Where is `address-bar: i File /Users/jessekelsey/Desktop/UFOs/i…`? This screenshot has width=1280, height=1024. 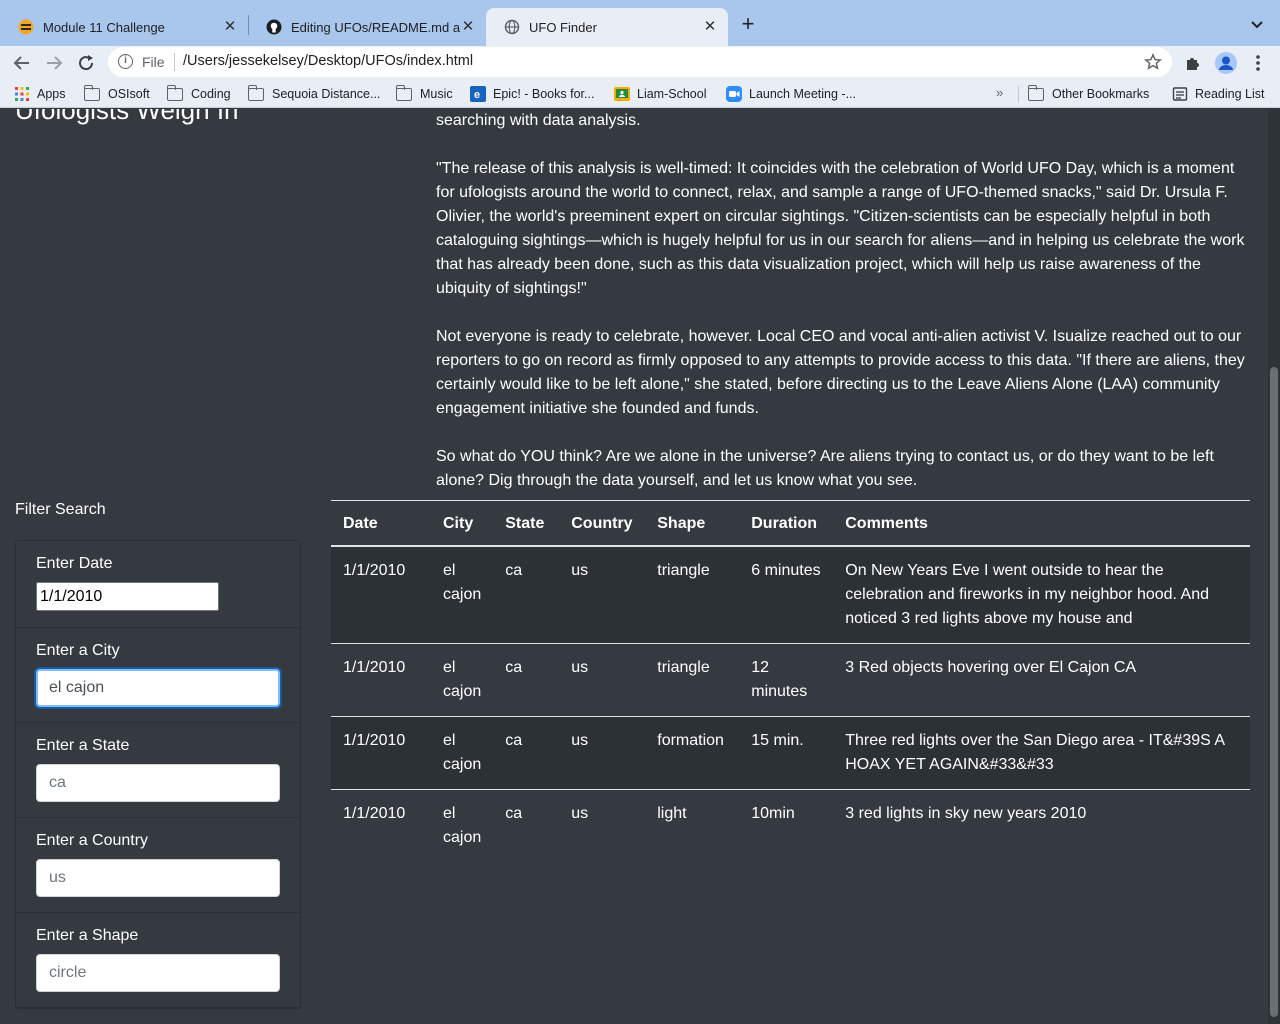
address-bar: i File /Users/jessekelsey/Desktop/UFOs/i… is located at coordinates (640, 62).